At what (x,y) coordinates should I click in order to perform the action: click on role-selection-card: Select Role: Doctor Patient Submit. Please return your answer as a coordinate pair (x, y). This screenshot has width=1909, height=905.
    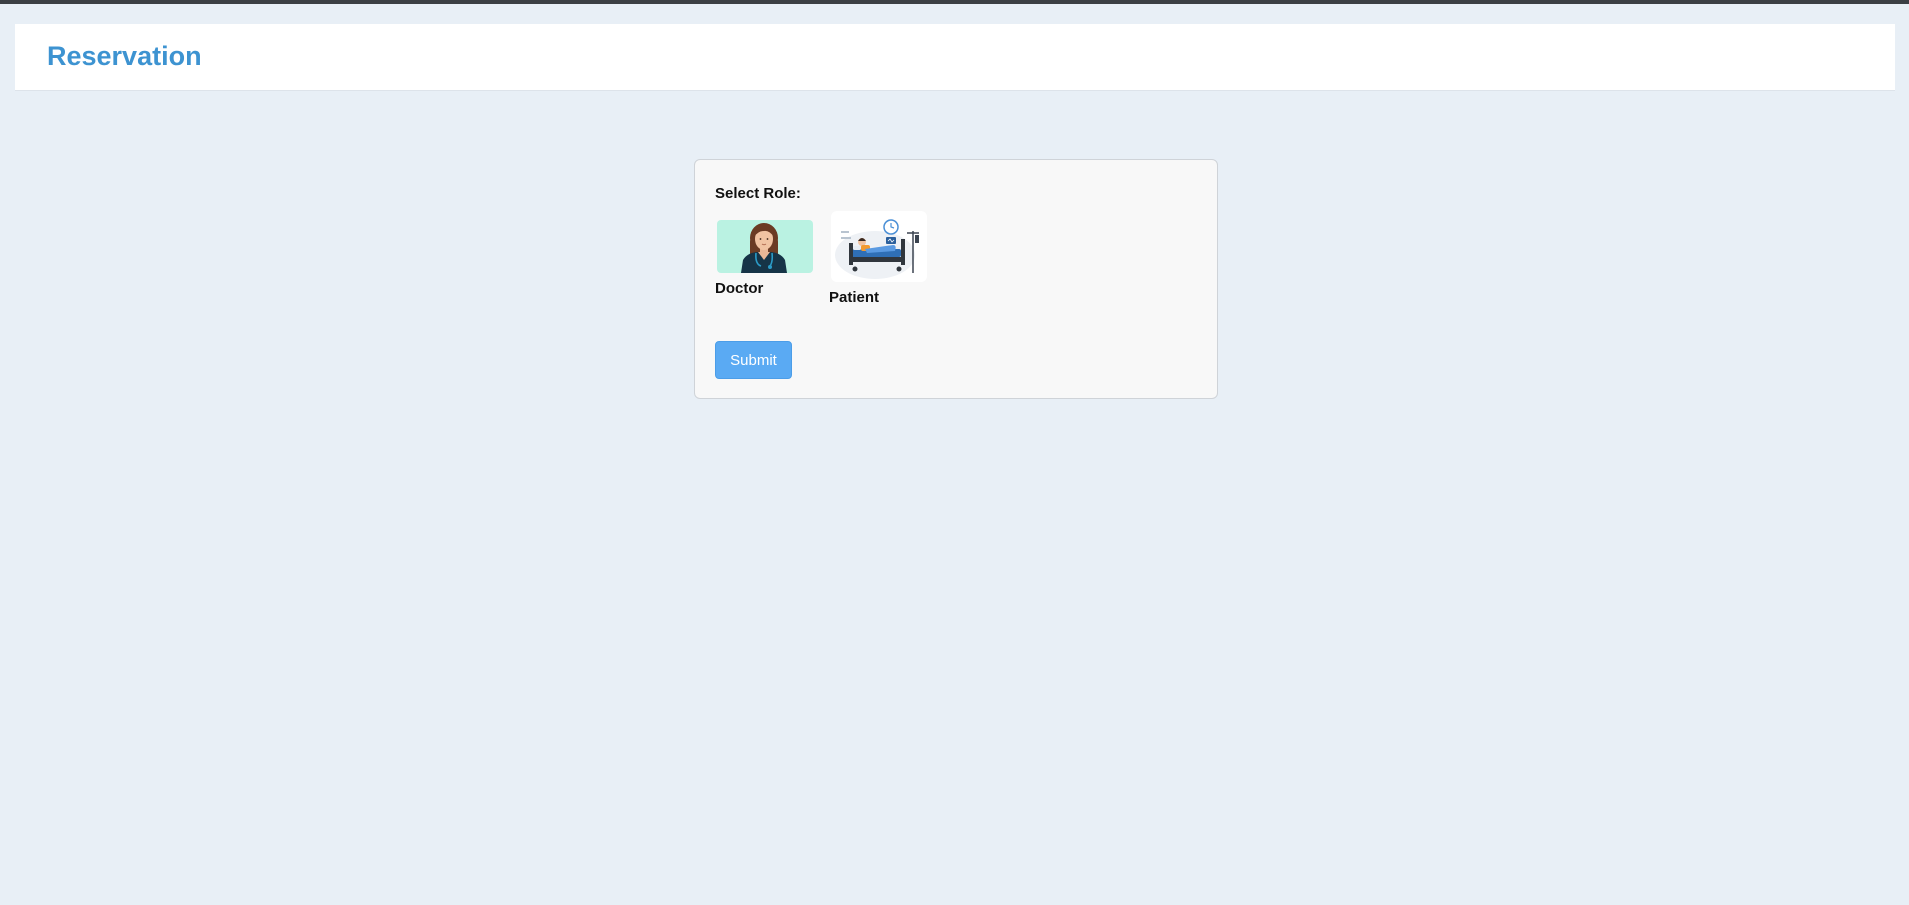
    Looking at the image, I should click on (956, 279).